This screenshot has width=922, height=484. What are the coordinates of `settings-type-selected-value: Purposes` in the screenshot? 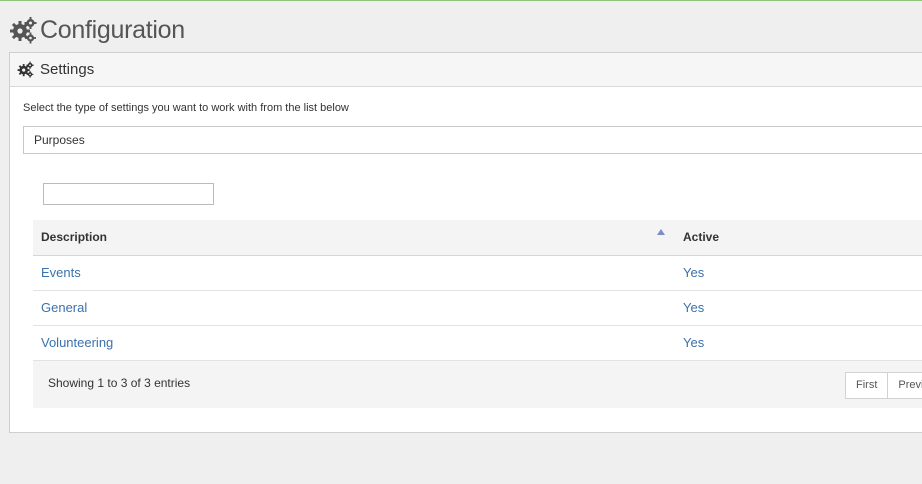 It's located at (59, 140).